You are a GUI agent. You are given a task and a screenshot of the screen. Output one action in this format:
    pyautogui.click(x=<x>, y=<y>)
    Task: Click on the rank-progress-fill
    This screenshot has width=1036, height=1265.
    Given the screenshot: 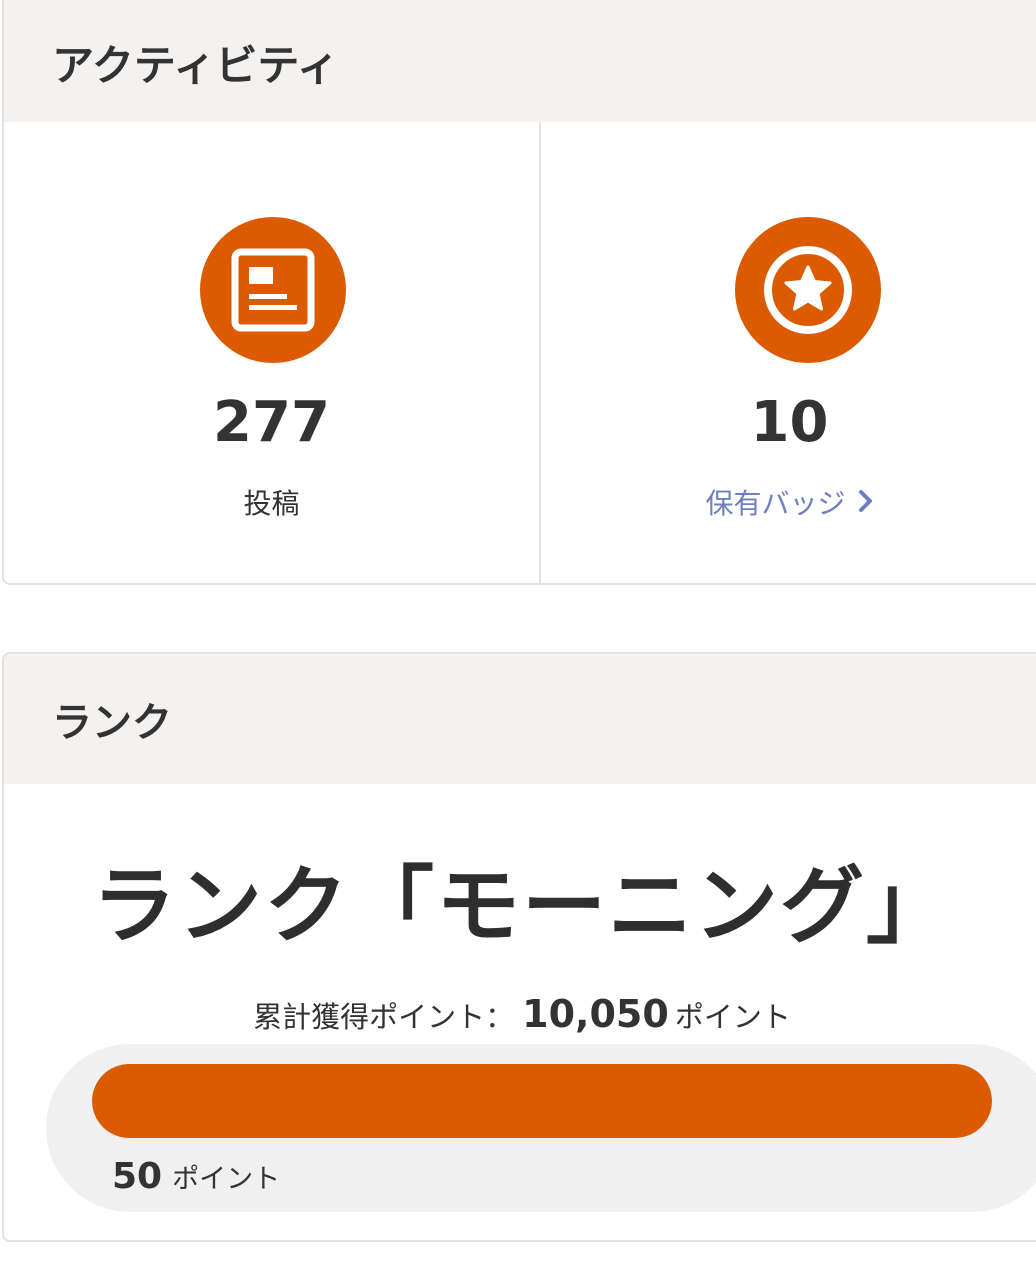 What is the action you would take?
    pyautogui.click(x=542, y=1101)
    